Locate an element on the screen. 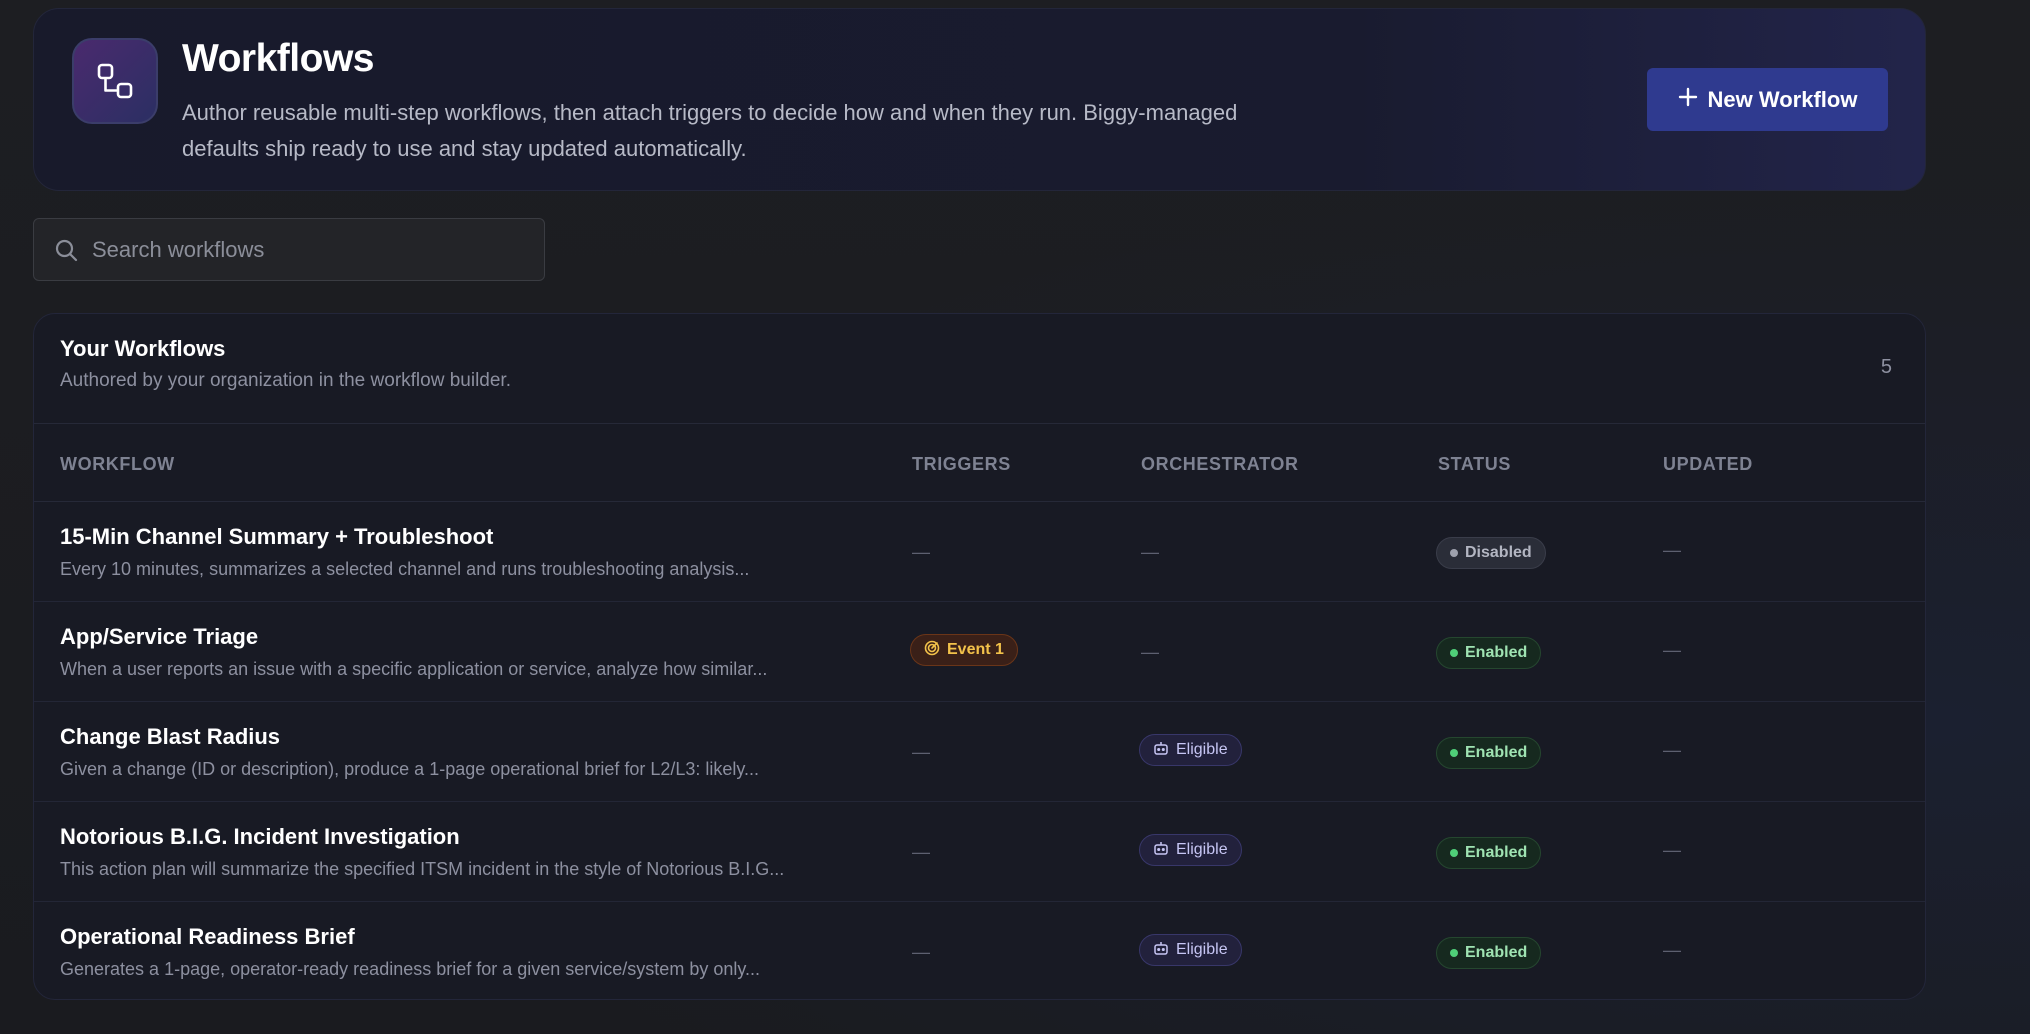 The image size is (2030, 1034). column-orchestrator: ORCHESTRATOR is located at coordinates (1220, 464).